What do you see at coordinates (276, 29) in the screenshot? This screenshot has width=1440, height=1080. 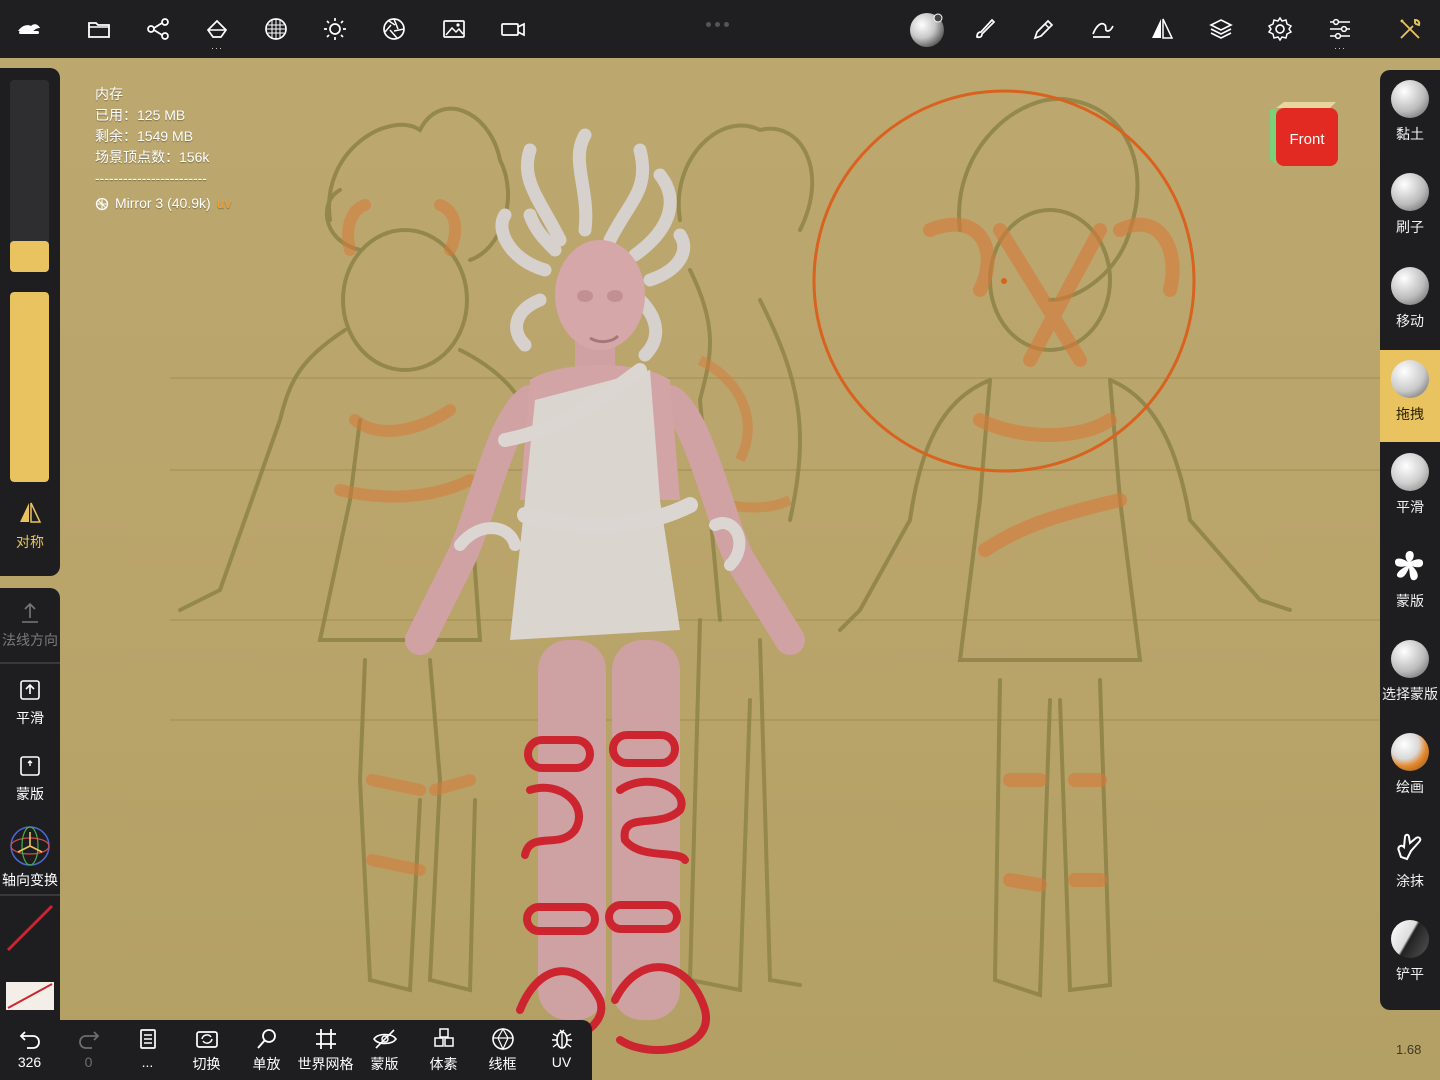 I see `material-icon` at bounding box center [276, 29].